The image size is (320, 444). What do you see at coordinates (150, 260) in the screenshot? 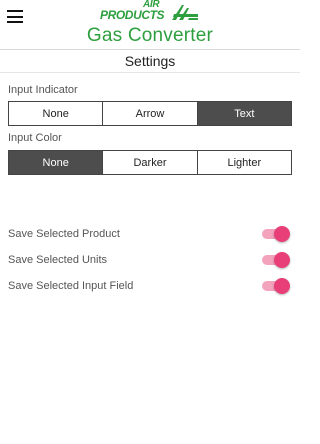
I see `save-selected-units-row: Save Selected Units` at bounding box center [150, 260].